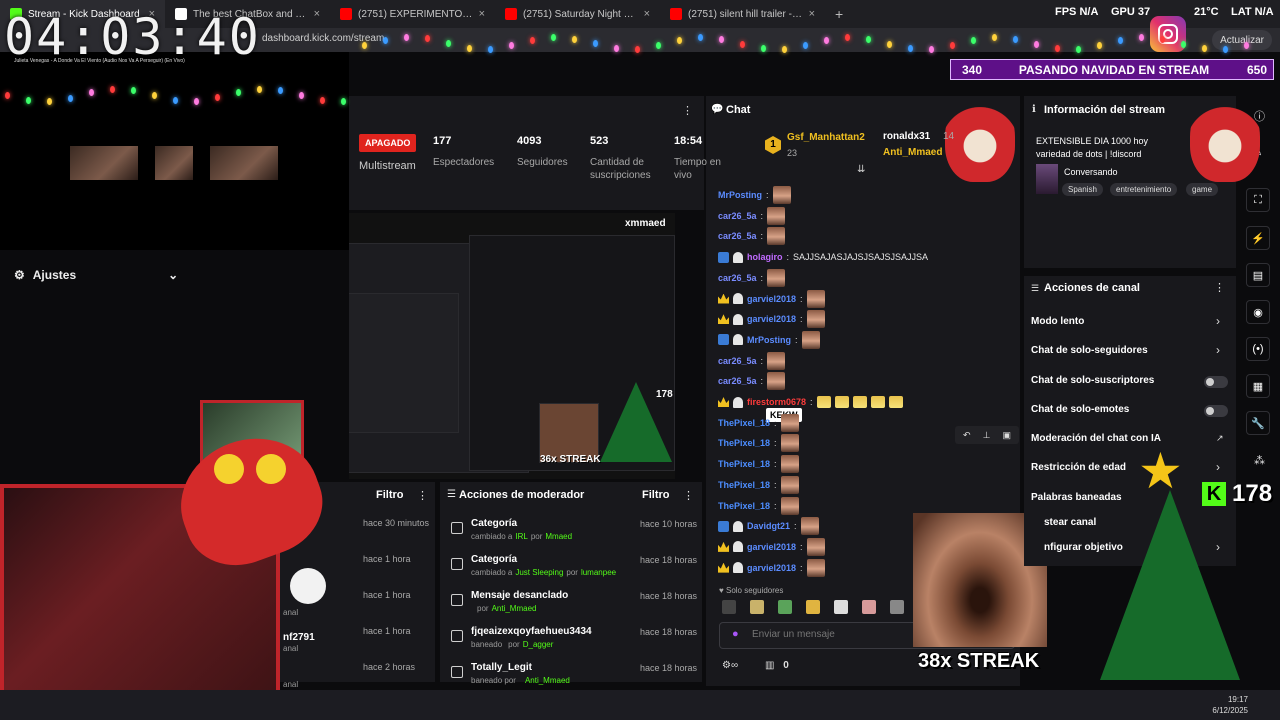  What do you see at coordinates (906, 136) in the screenshot?
I see `gifter-name: ronaldx31` at bounding box center [906, 136].